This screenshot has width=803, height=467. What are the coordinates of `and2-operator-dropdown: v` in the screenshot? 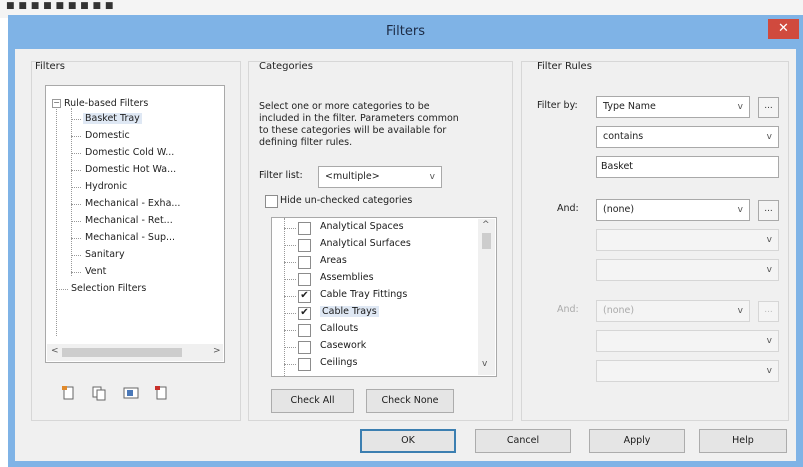 It's located at (687, 341).